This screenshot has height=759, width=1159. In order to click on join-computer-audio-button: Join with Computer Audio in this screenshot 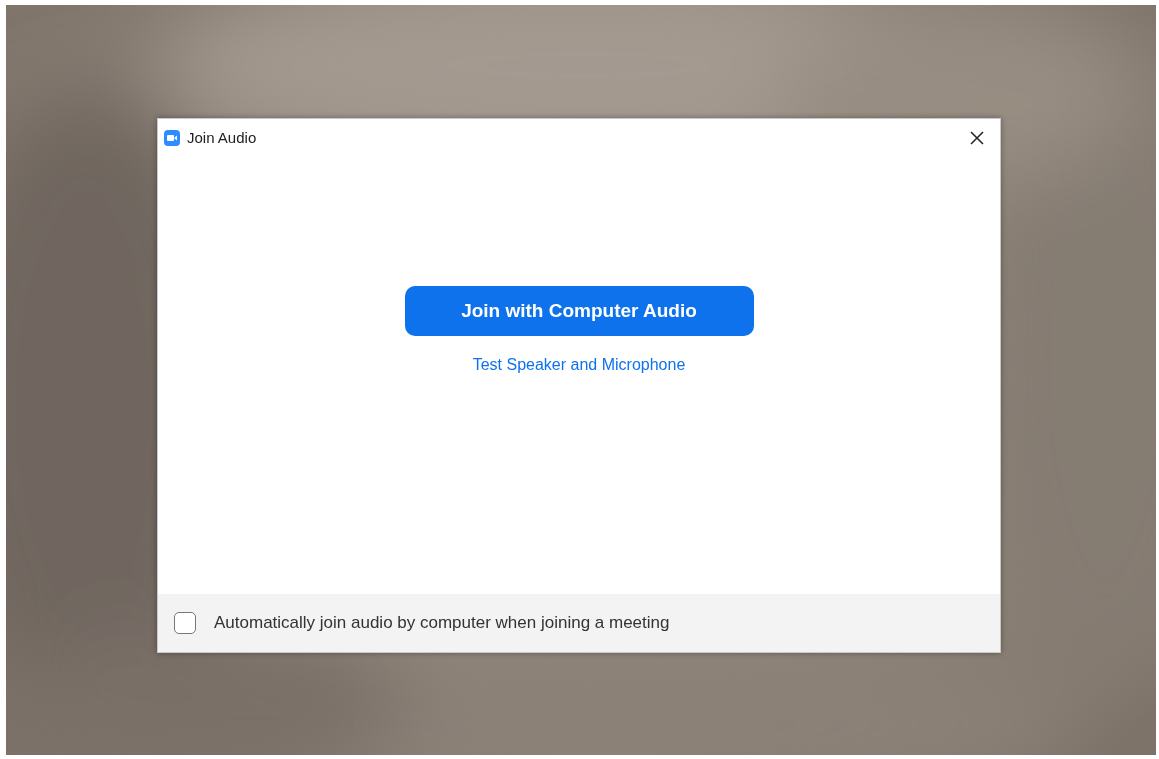, I will do `click(579, 311)`.